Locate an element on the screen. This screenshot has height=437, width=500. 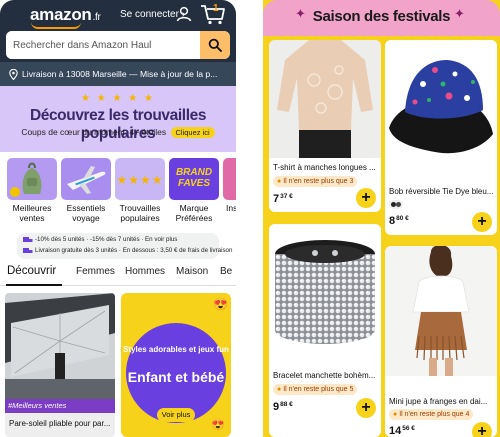
fringe-skirt-image is located at coordinates (441, 311).